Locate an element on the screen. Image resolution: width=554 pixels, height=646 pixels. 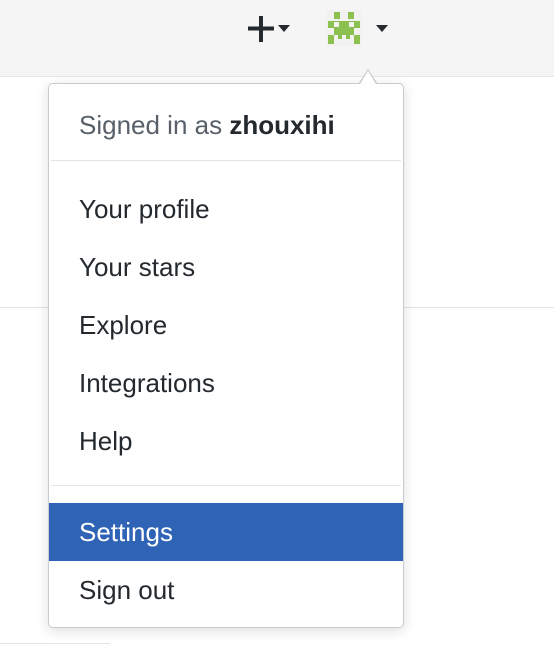
menu-item-your-stars: Your stars is located at coordinates (226, 267).